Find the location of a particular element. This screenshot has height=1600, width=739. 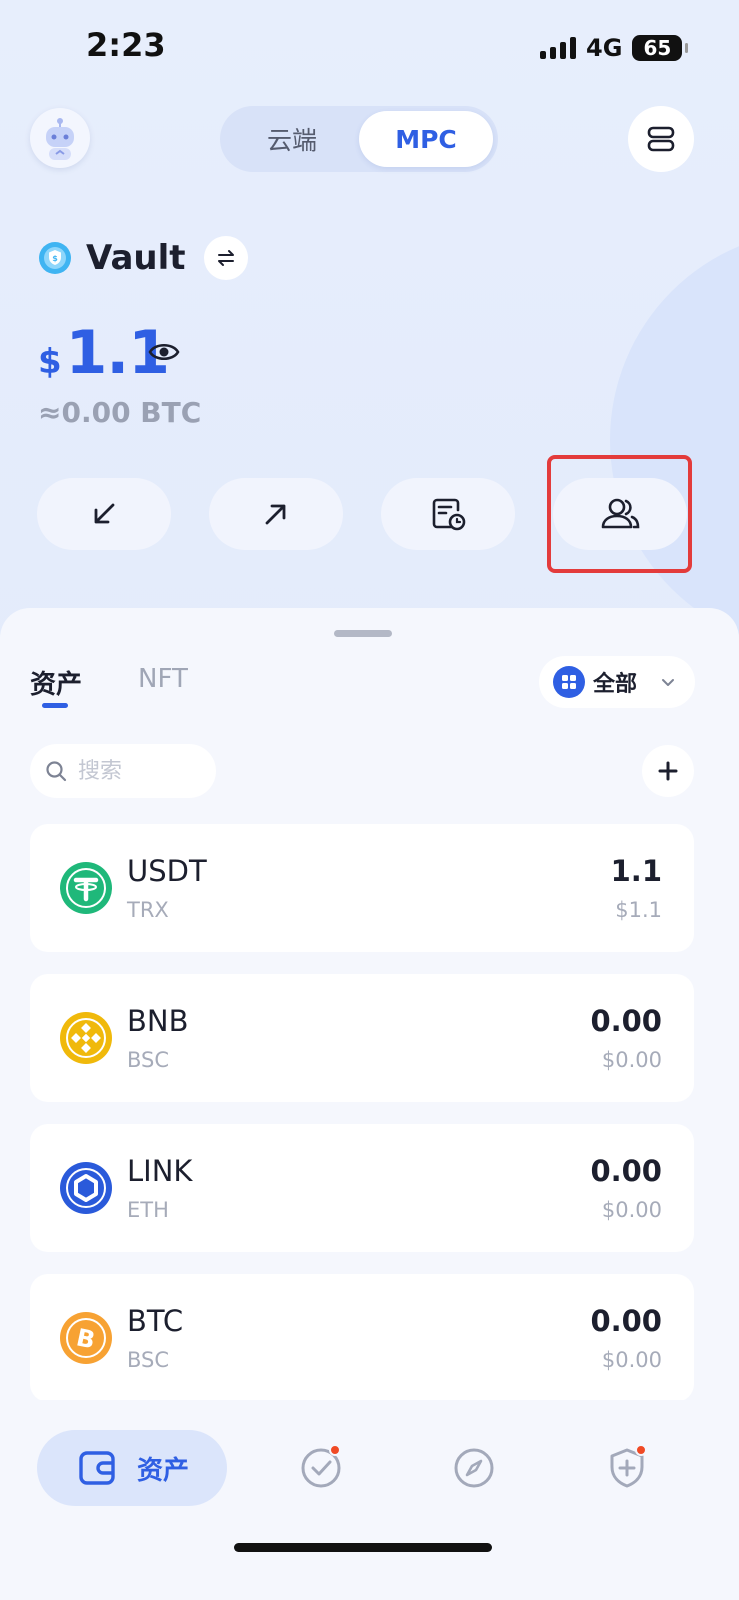

status-time: 2:23 is located at coordinates (126, 45).